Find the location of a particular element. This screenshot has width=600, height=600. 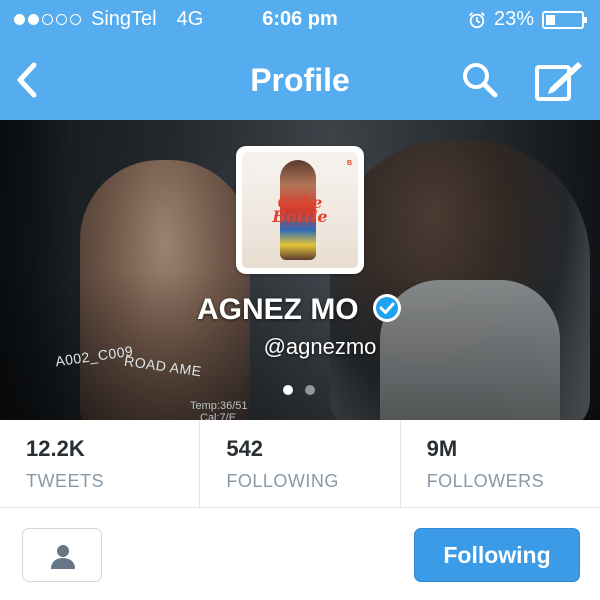

pager-dot-active is located at coordinates (288, 390).